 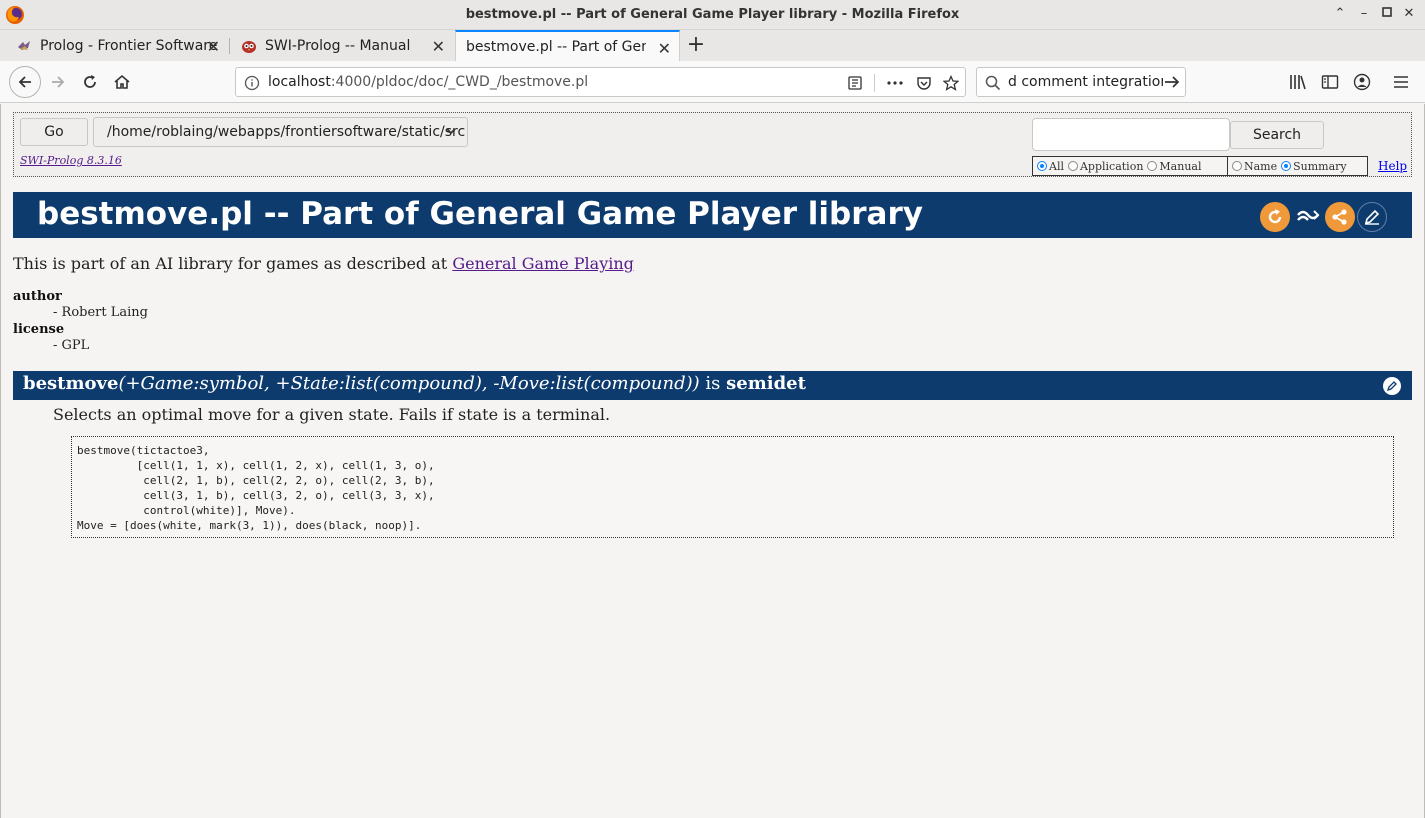 I want to click on search-go-icon, so click(x=1172, y=82).